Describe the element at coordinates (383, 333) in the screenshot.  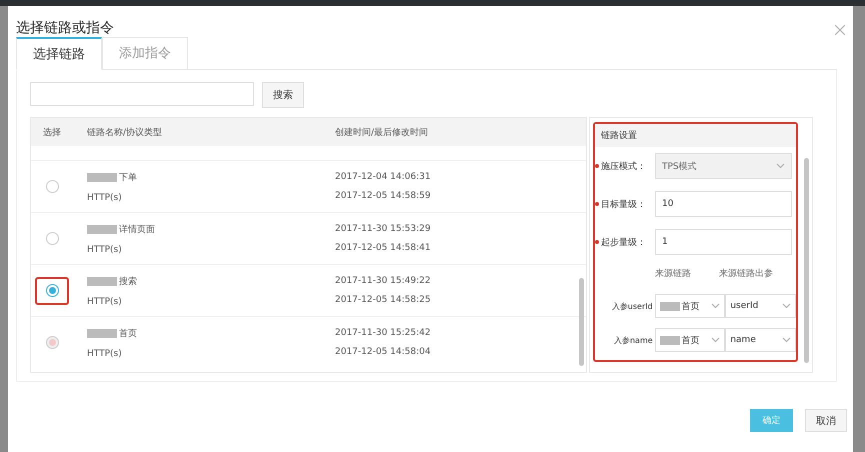
I see `created-time: 2017-11-30 15:25:42` at that location.